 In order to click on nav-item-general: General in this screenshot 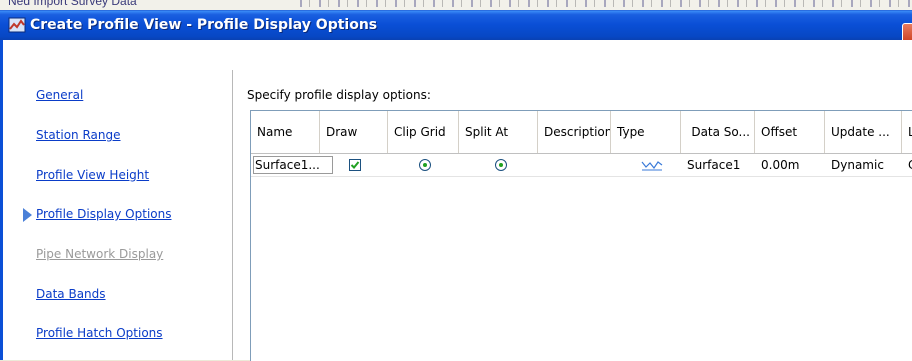, I will do `click(59, 98)`.